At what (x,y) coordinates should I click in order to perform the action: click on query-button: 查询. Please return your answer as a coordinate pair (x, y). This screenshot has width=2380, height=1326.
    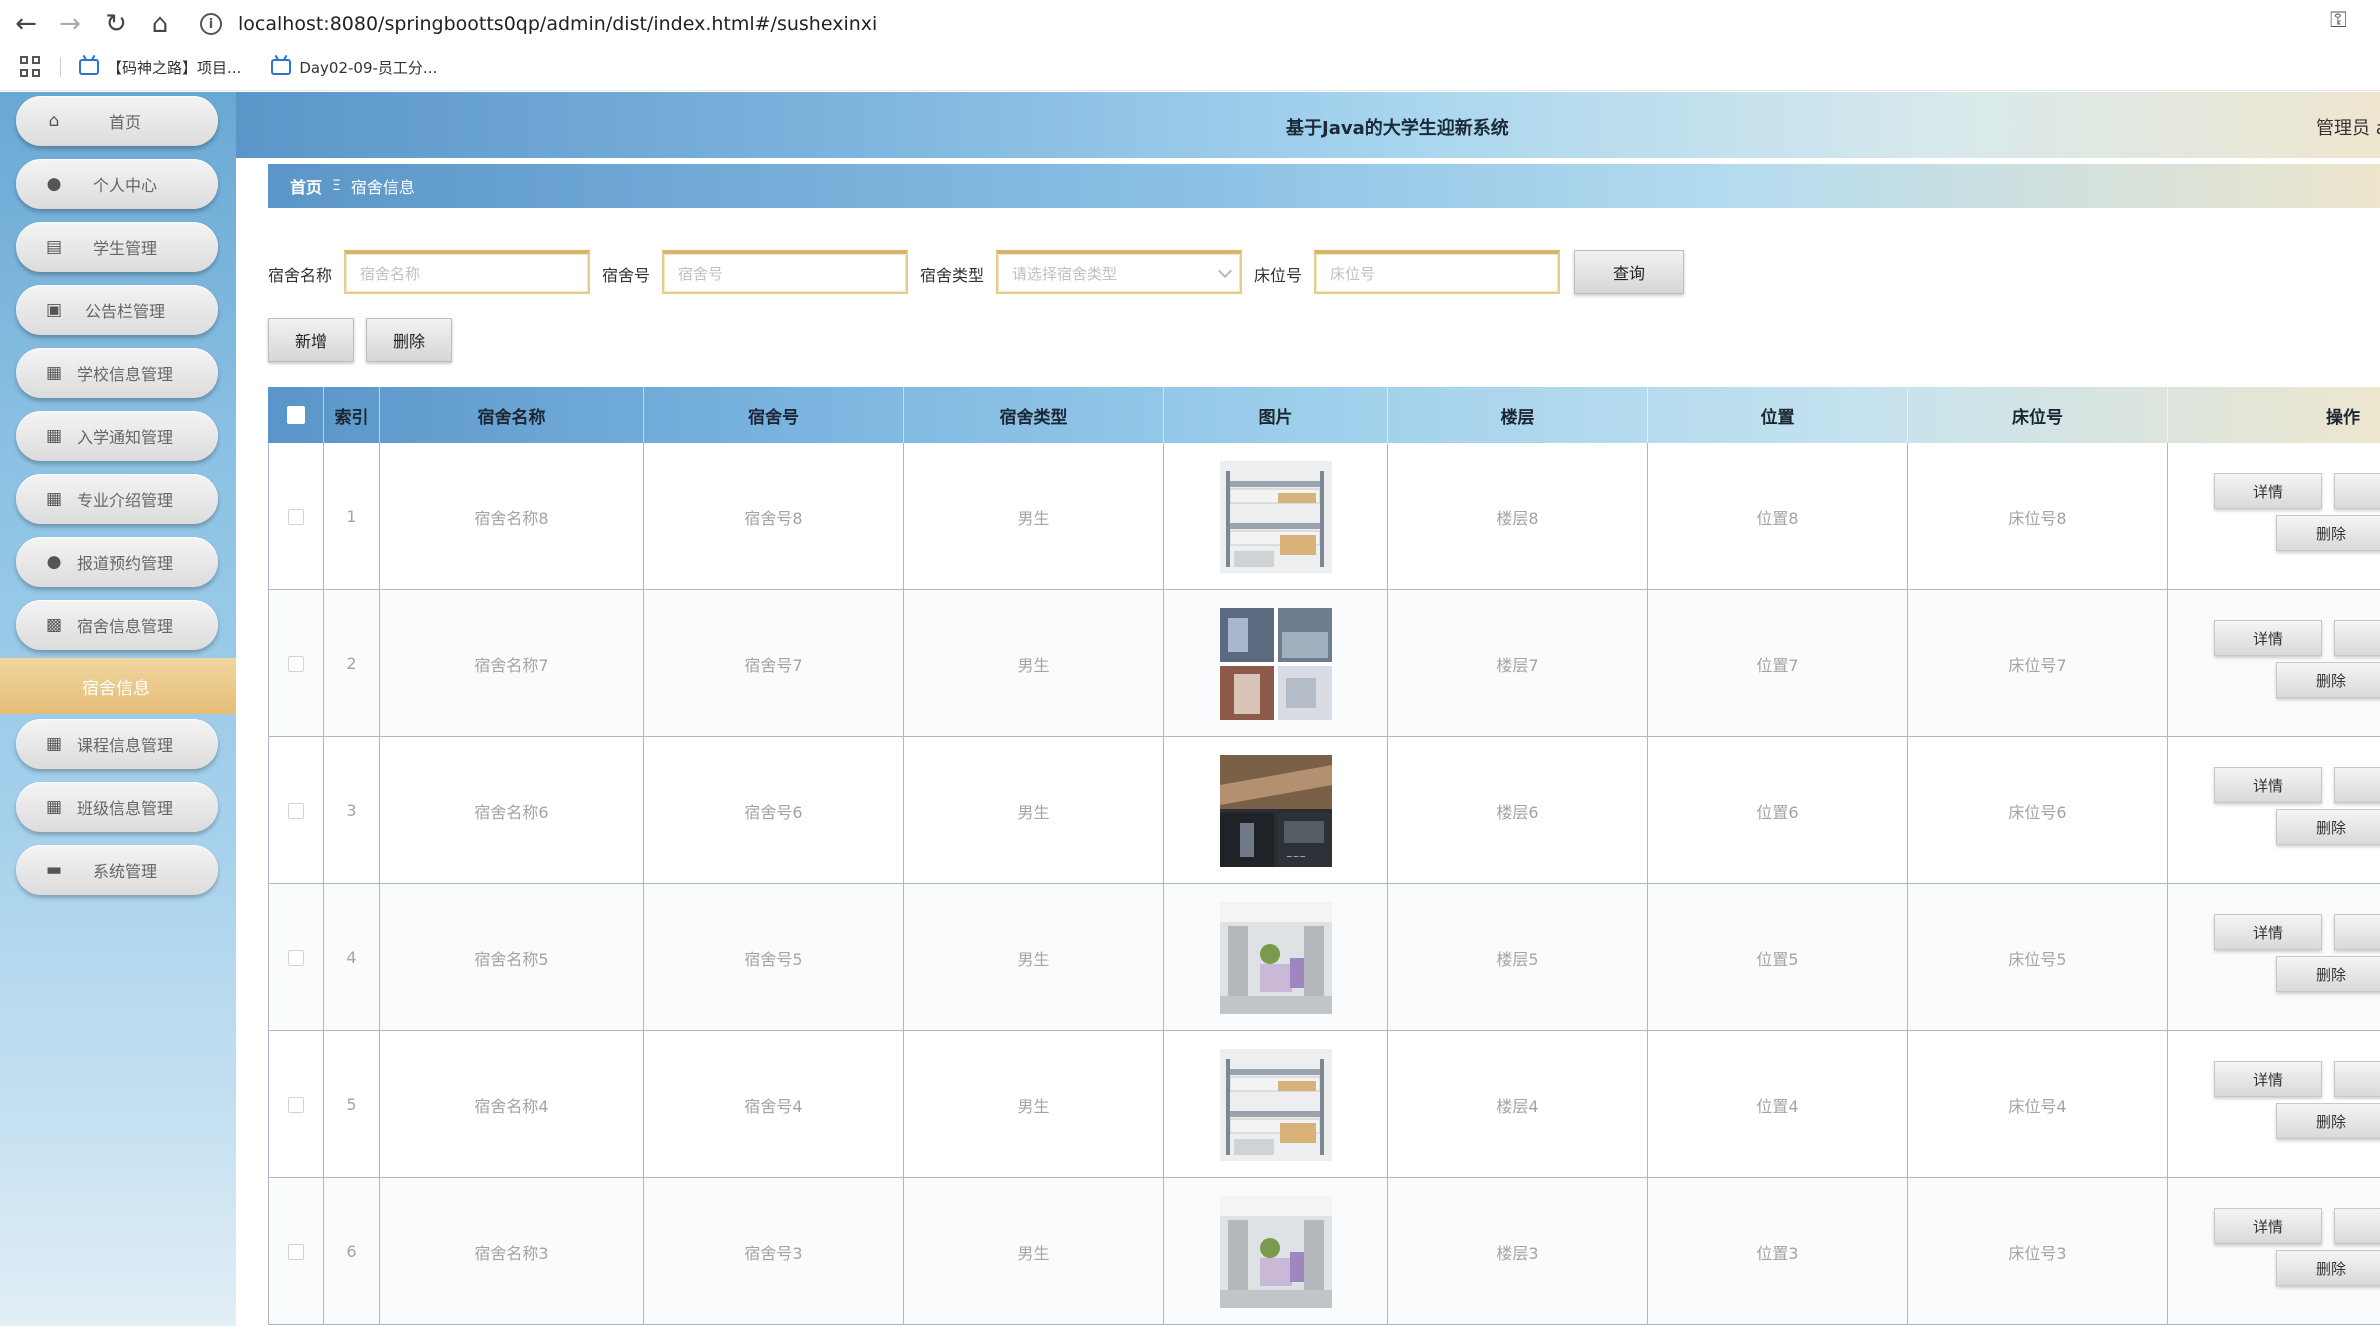
    Looking at the image, I should click on (1629, 272).